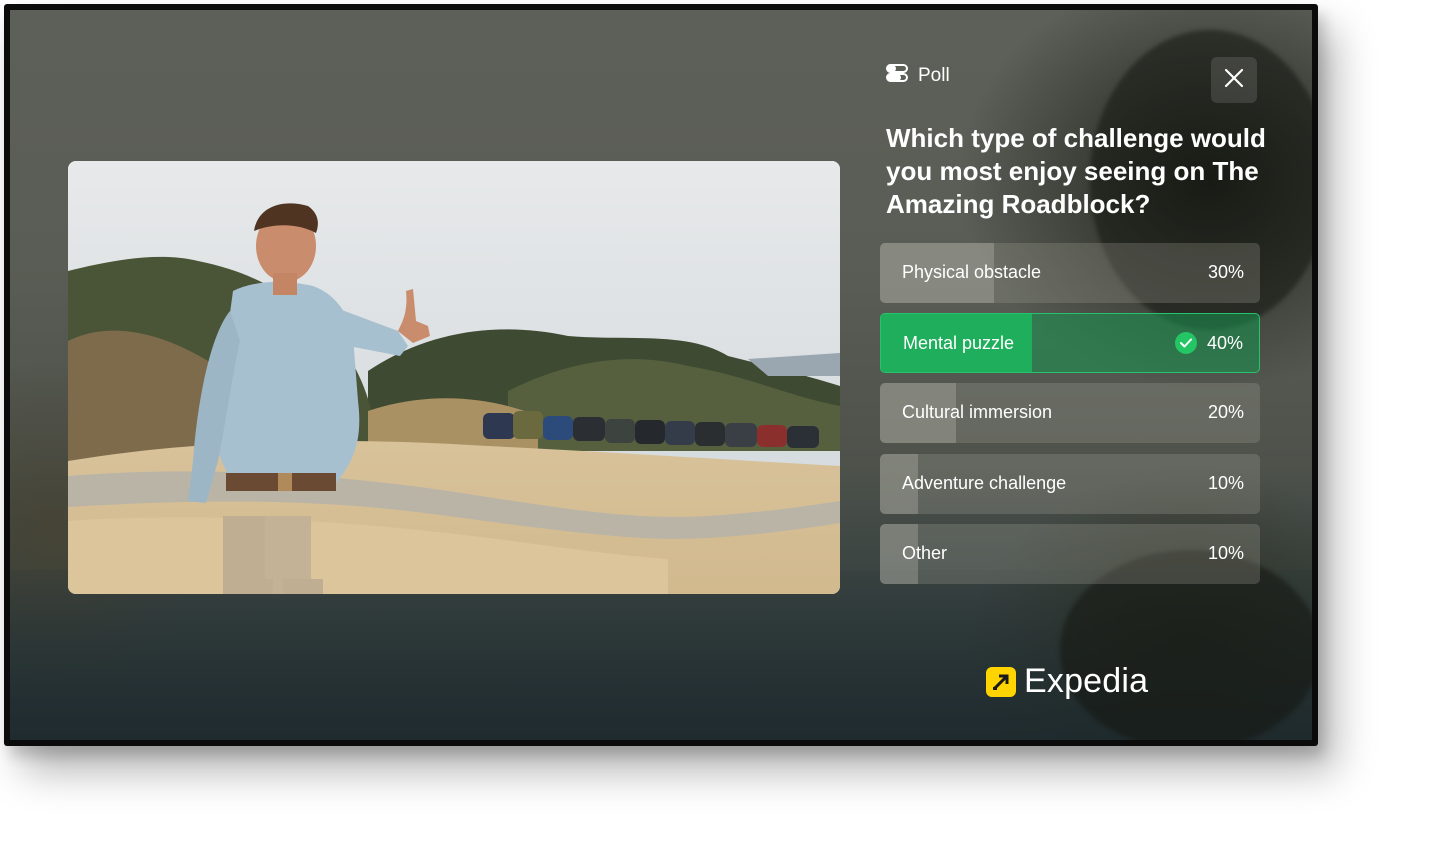 This screenshot has width=1440, height=868. I want to click on close-button, so click(1234, 80).